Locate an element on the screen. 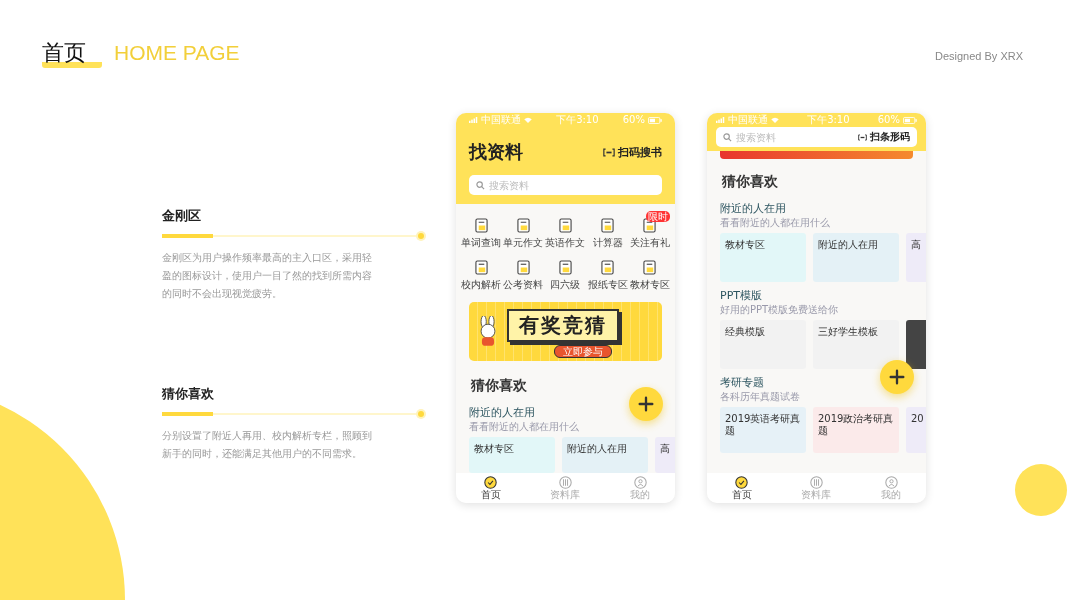 The image size is (1067, 600). designer-credit: Designed By XRX is located at coordinates (978, 56).